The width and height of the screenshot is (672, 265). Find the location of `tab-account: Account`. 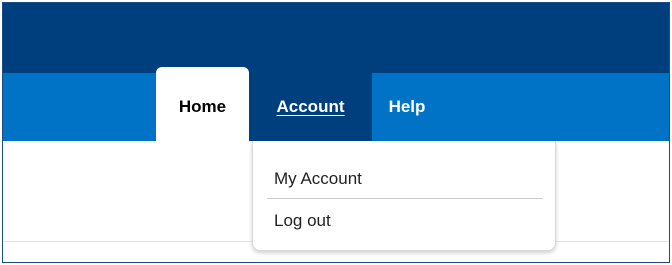

tab-account: Account is located at coordinates (310, 107).